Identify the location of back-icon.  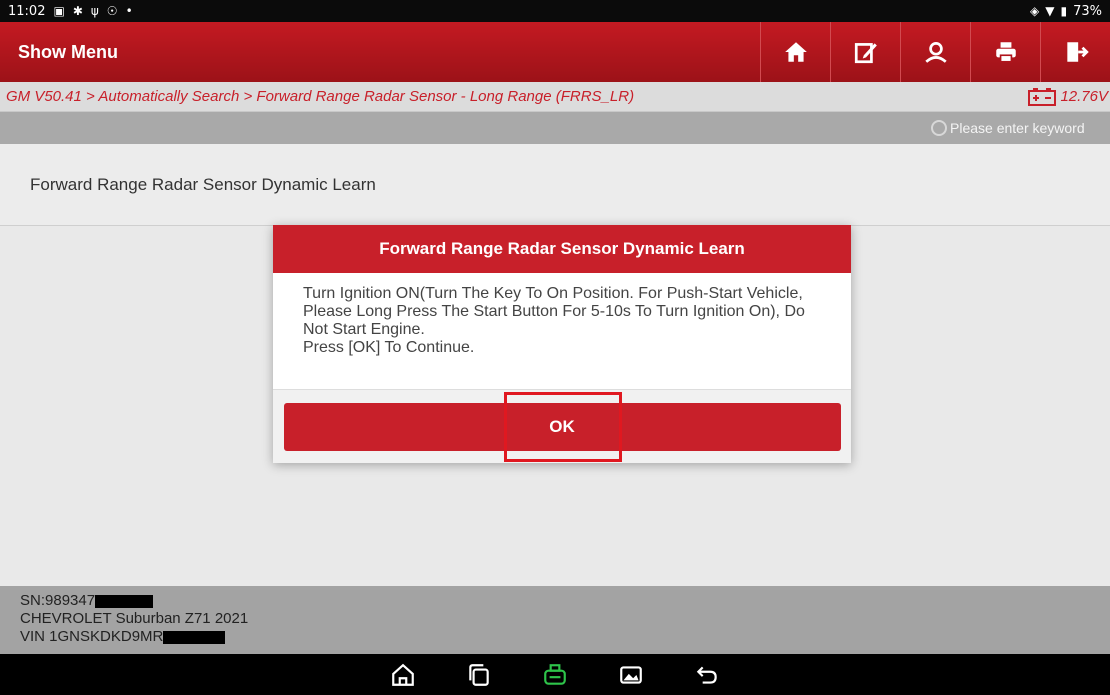
(706, 675).